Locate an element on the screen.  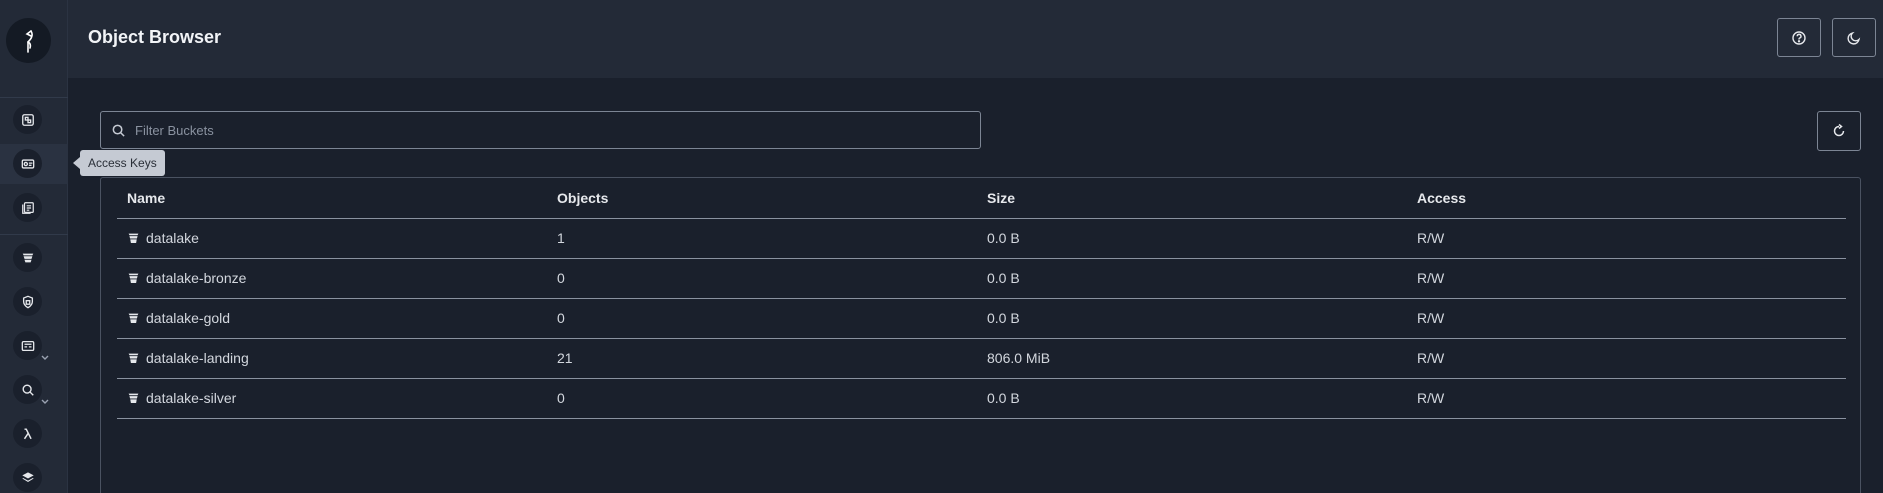
theme-toggle-button is located at coordinates (1854, 37).